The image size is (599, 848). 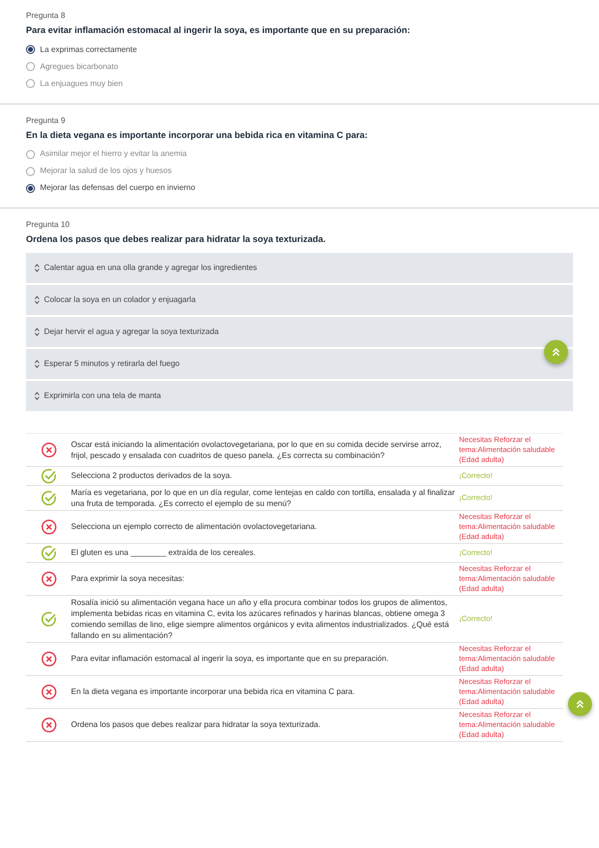 I want to click on sortable-item: Calentar agua en una olla grande y agregar los ingredientes, so click(x=299, y=267).